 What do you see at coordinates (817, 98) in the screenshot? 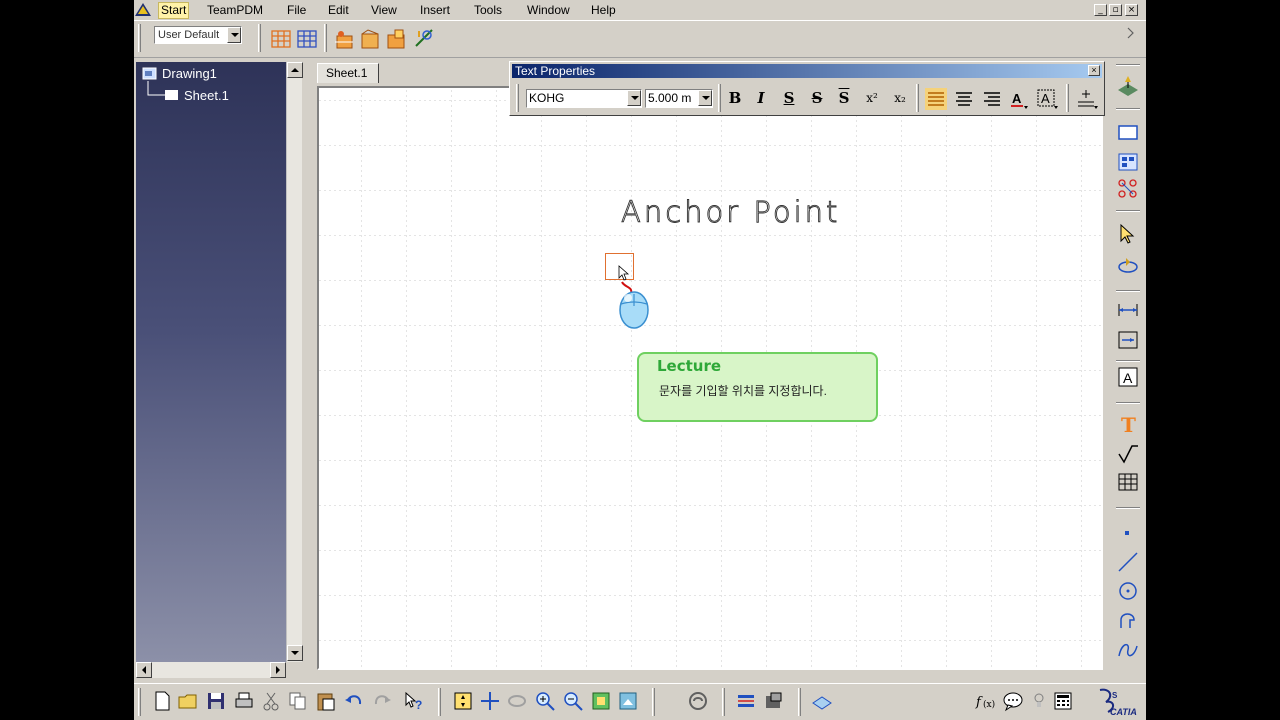
I see `strikethrough-button: S` at bounding box center [817, 98].